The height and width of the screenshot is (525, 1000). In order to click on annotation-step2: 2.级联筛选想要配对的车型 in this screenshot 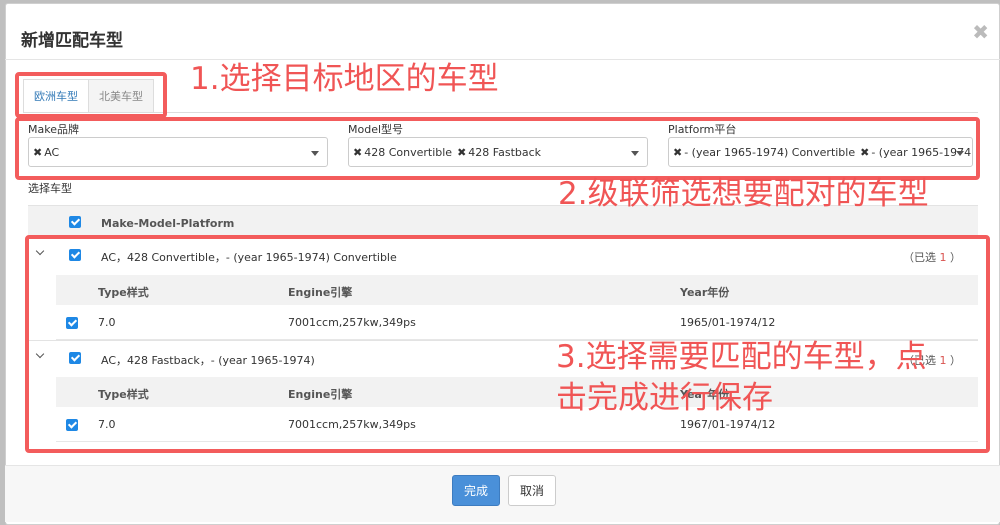, I will do `click(743, 194)`.